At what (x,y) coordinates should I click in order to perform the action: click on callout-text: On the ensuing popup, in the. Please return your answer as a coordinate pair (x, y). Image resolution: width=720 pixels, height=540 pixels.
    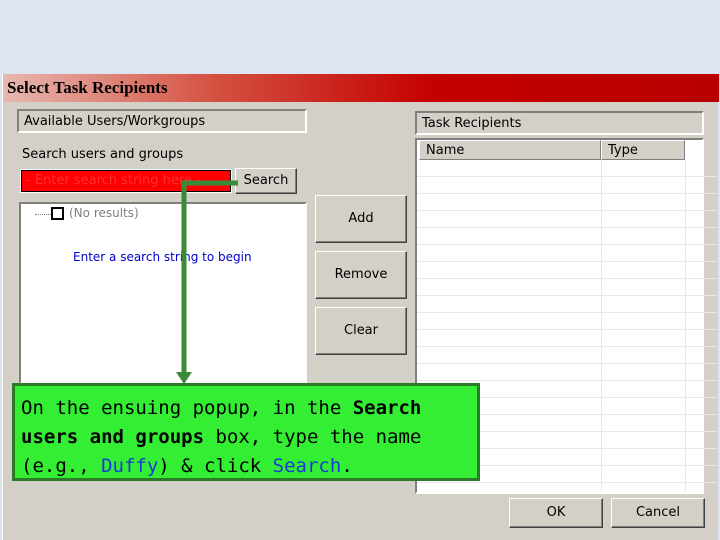
    Looking at the image, I should click on (187, 408).